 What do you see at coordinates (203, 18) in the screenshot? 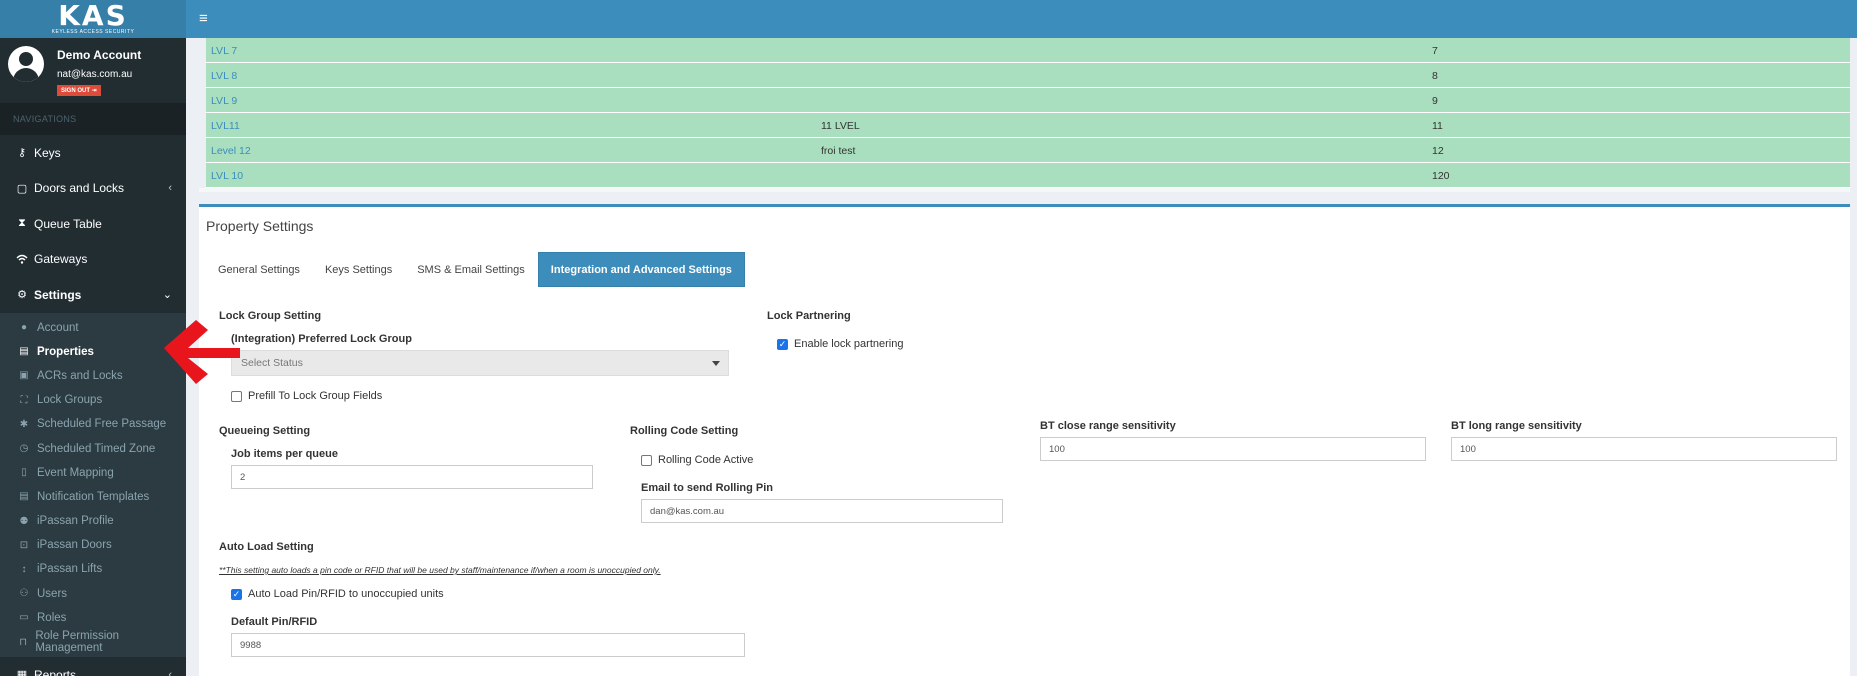
I see `hamburger-menu-icon: ≡` at bounding box center [203, 18].